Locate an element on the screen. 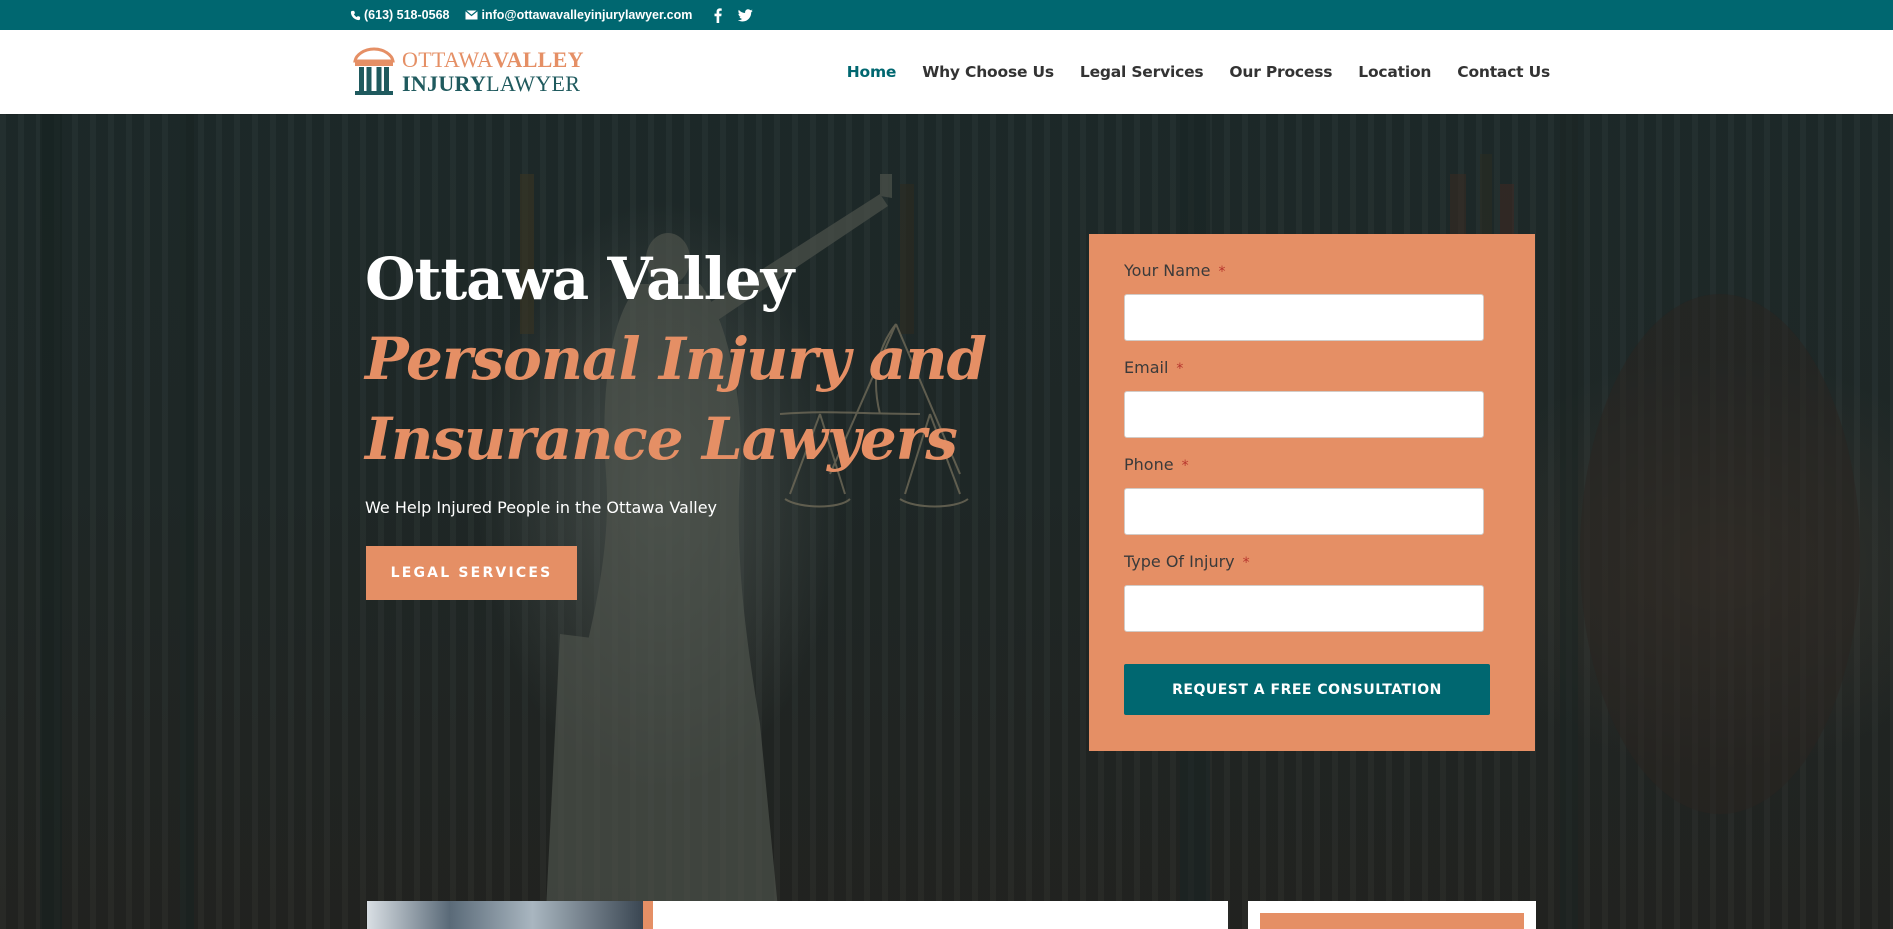 Image resolution: width=1893 pixels, height=929 pixels. facebook-icon is located at coordinates (718, 15).